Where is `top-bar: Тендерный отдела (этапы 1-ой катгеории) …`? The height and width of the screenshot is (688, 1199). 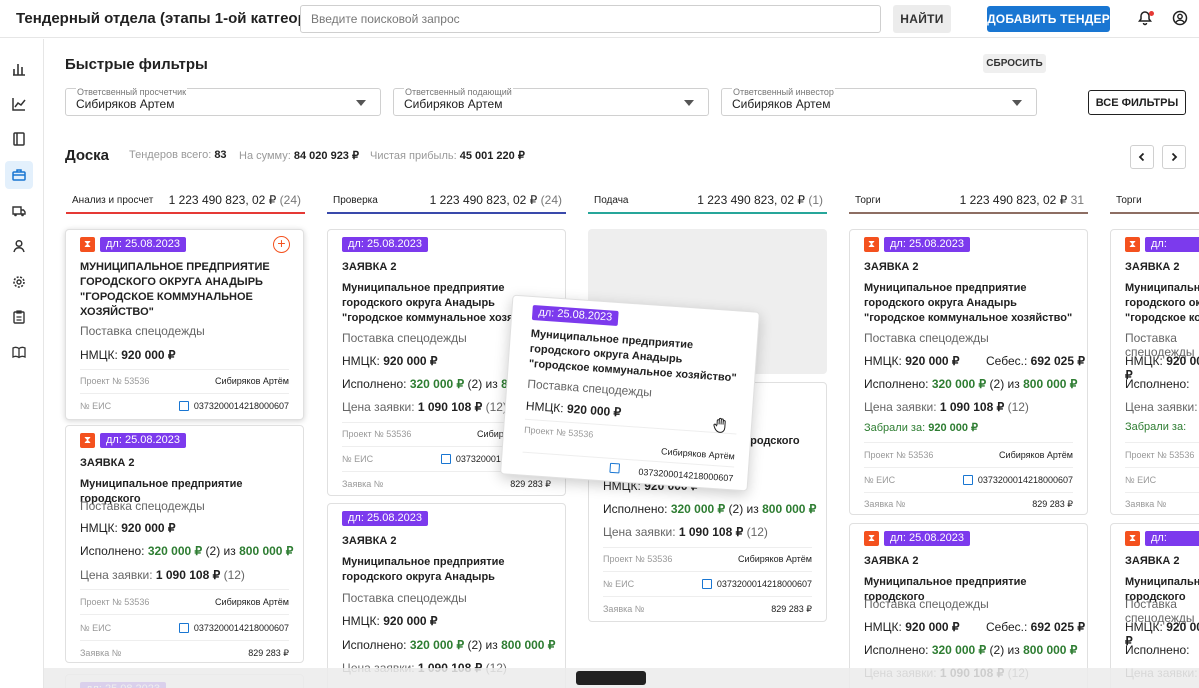
top-bar: Тендерный отдела (этапы 1-ой катгеории) … is located at coordinates (599, 19).